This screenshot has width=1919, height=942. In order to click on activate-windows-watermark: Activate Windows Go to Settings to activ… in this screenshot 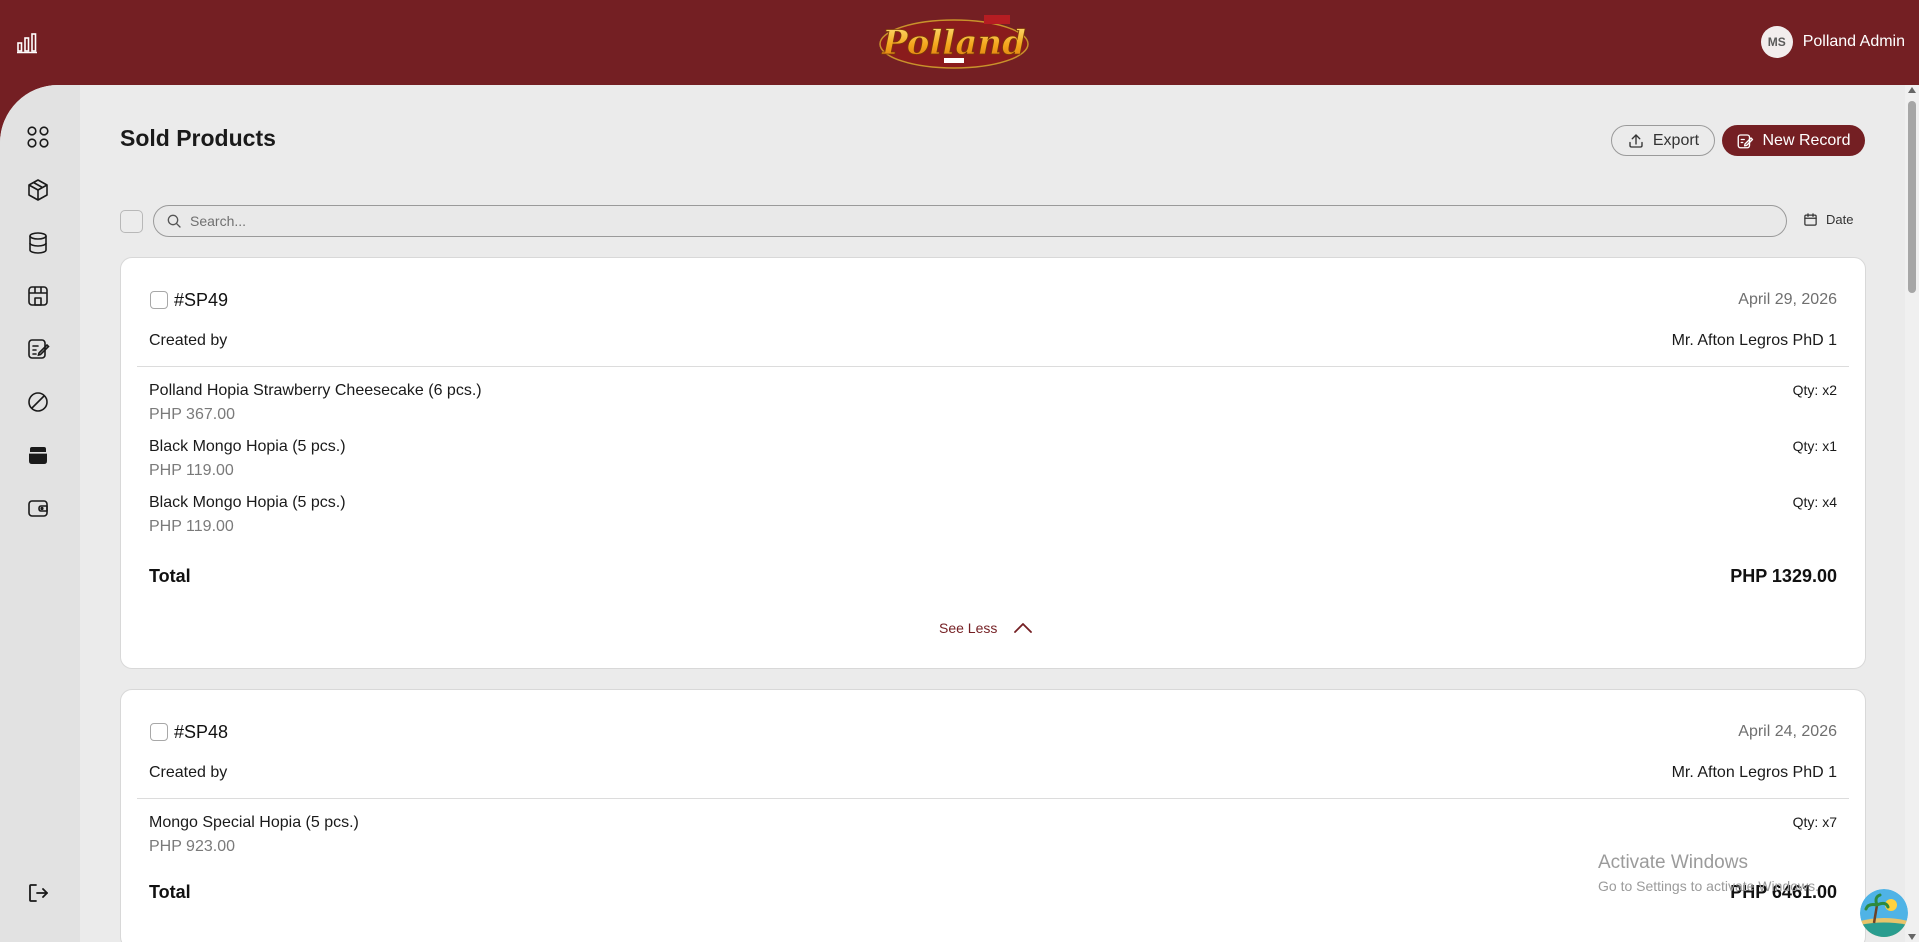, I will do `click(1708, 873)`.